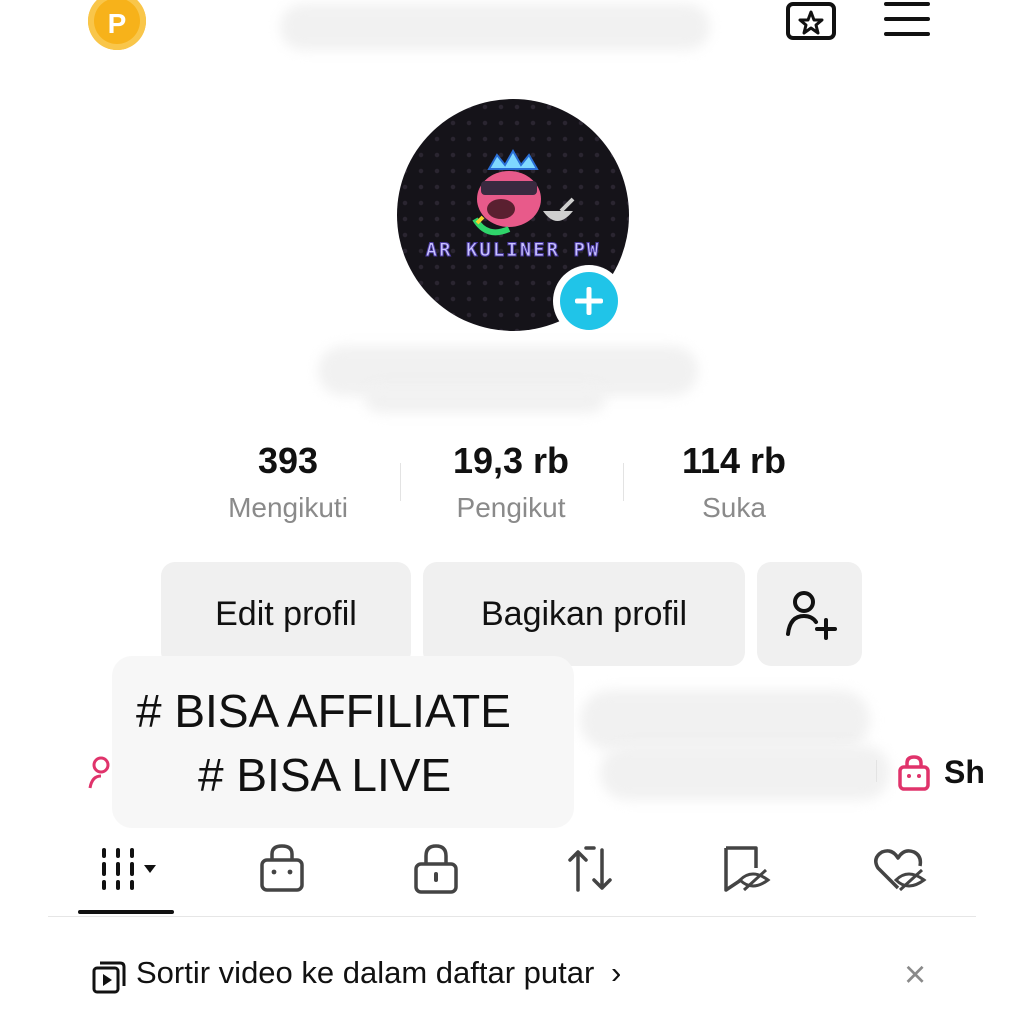 The width and height of the screenshot is (1024, 1024). I want to click on menu-icon, so click(907, 20).